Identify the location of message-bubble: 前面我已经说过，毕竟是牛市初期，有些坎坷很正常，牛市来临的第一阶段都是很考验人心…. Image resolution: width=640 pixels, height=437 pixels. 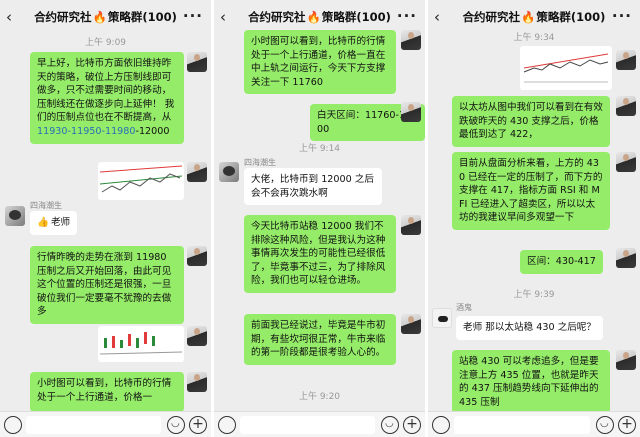
(320, 339).